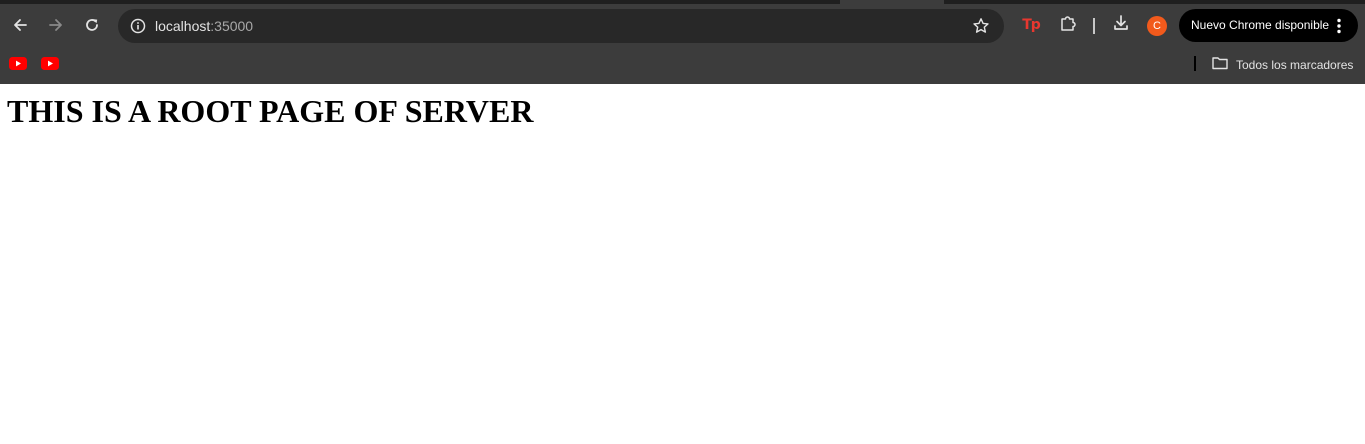  I want to click on arrow-left-icon, so click(20, 25).